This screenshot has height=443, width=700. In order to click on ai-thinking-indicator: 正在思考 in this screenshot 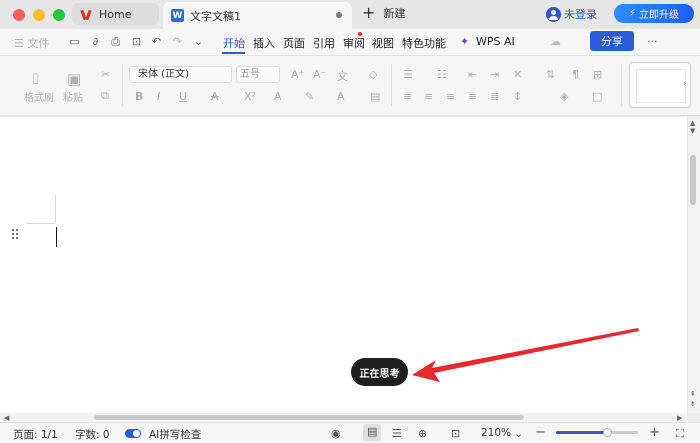, I will do `click(379, 372)`.